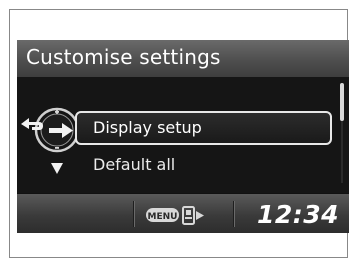 The image size is (358, 267). I want to click on title-bar: Customise settings, so click(183, 59).